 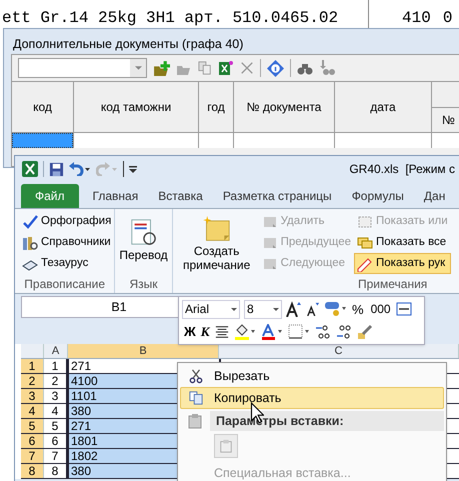 What do you see at coordinates (64, 284) in the screenshot?
I see `group-label: Правописание` at bounding box center [64, 284].